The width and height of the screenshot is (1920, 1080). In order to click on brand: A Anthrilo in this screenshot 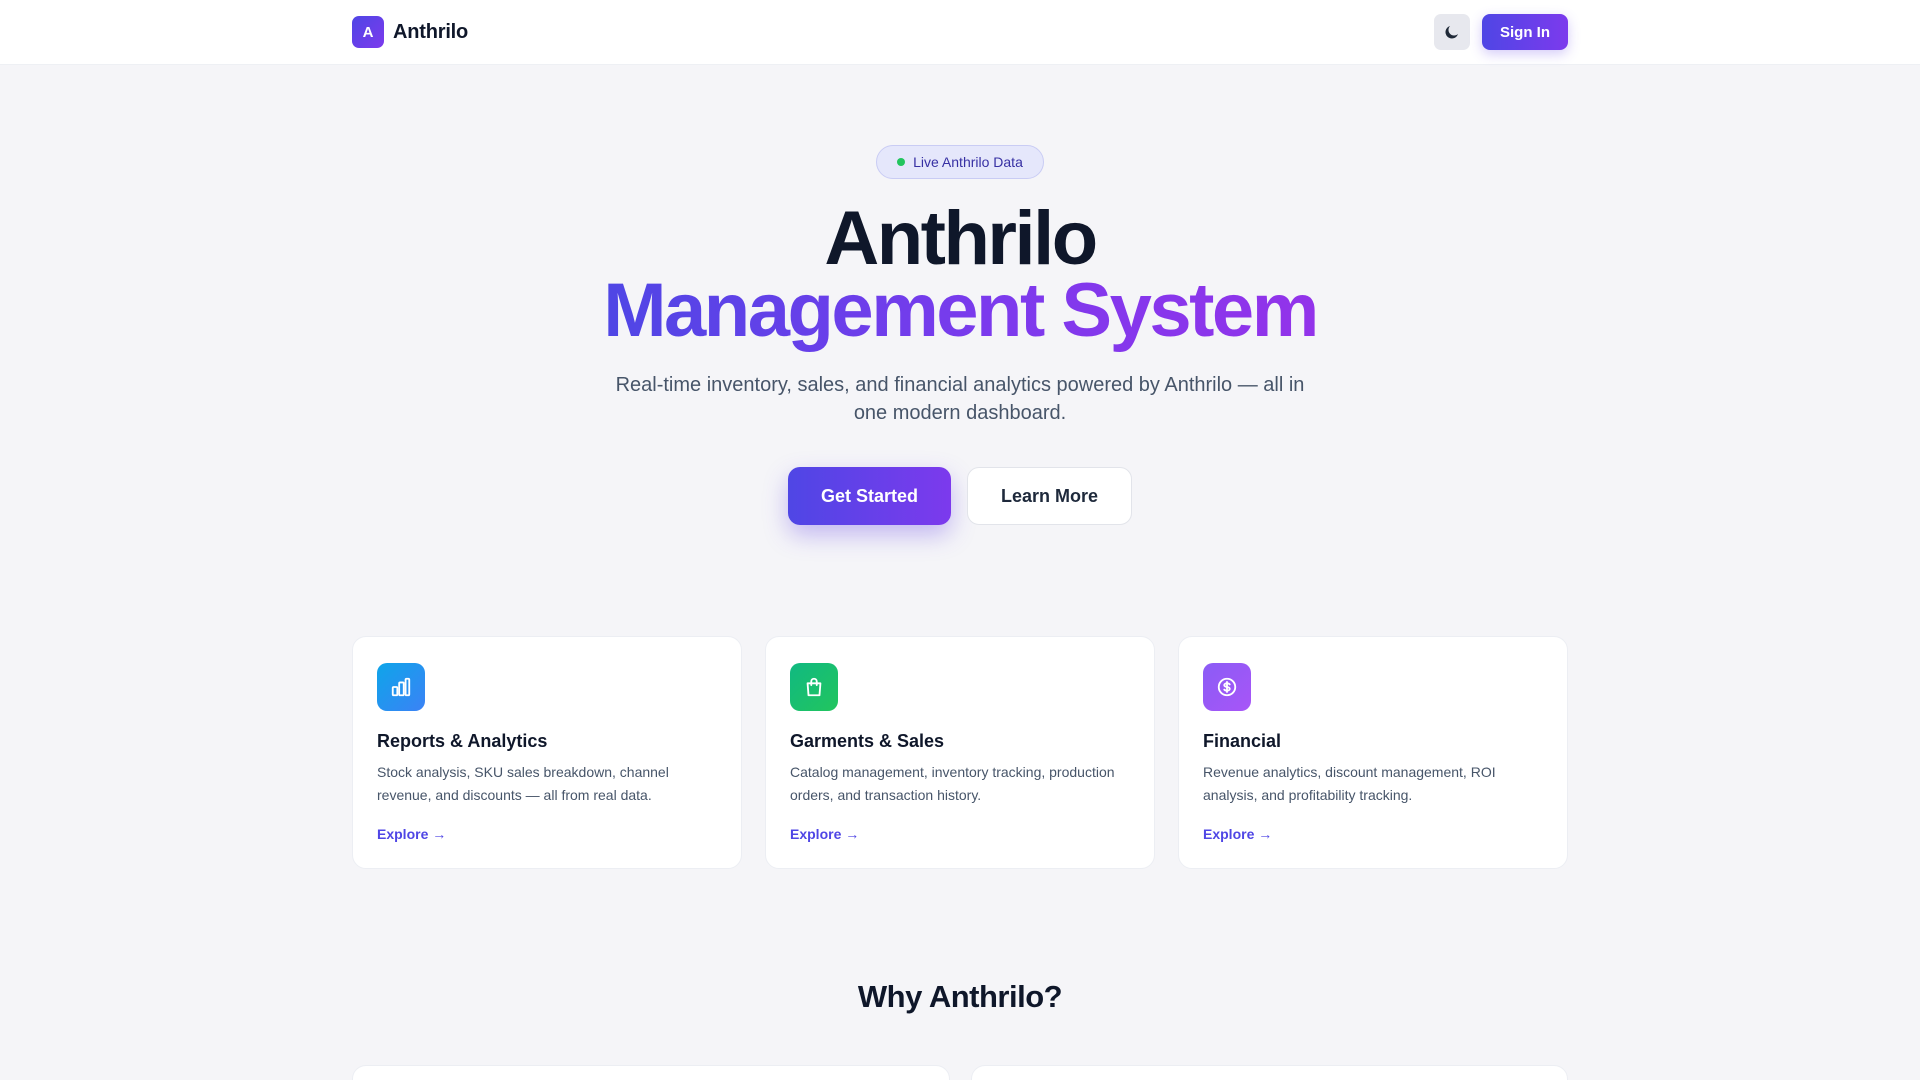, I will do `click(410, 32)`.